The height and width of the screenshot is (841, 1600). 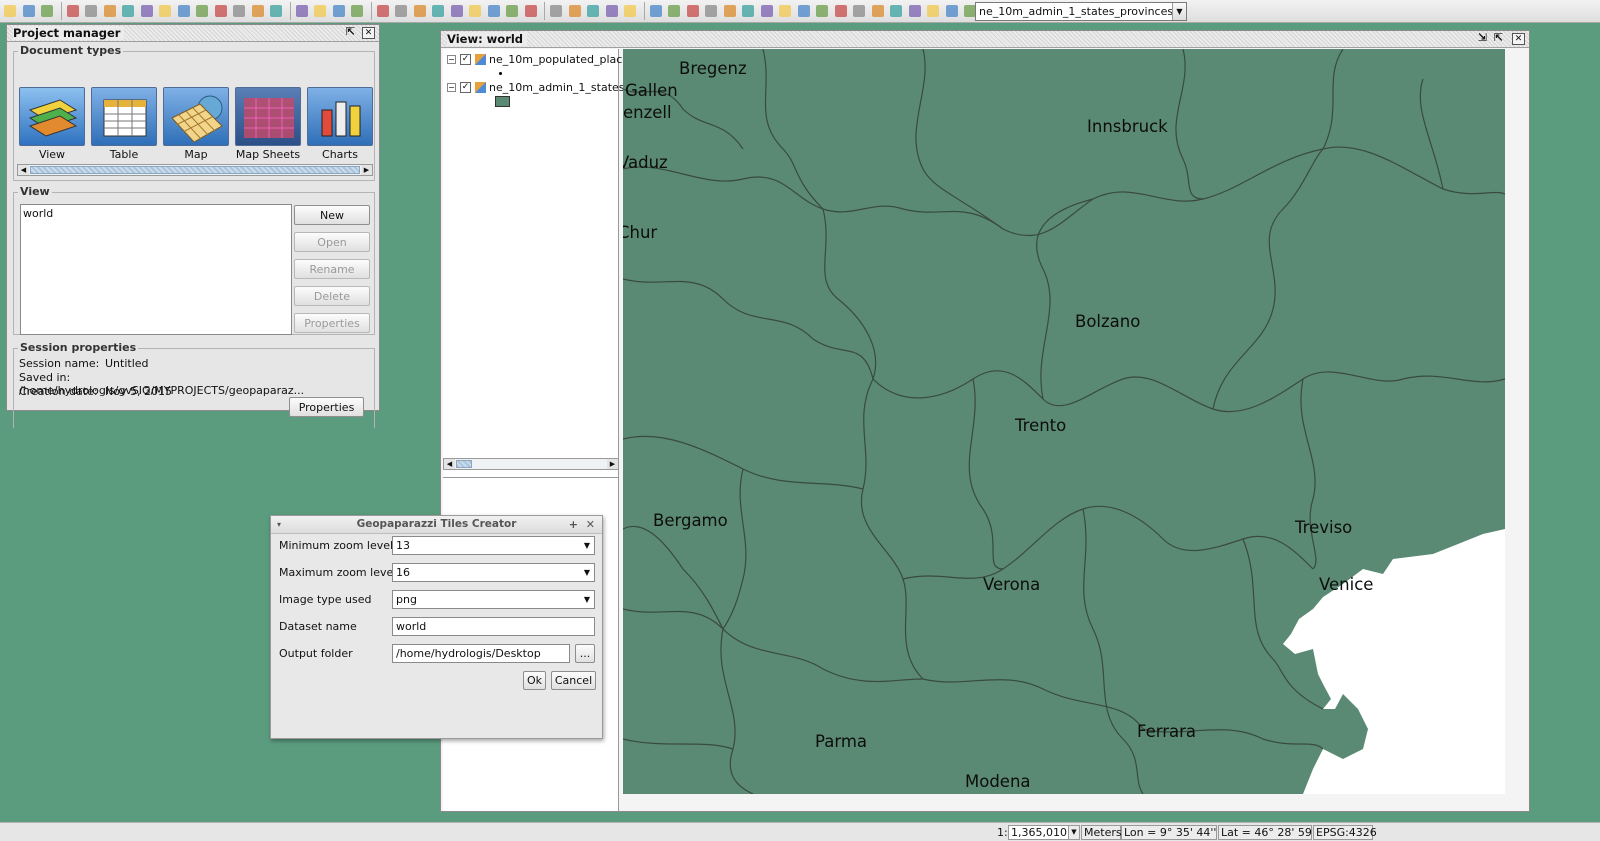 What do you see at coordinates (91, 11) in the screenshot?
I see `zoom-full-icon` at bounding box center [91, 11].